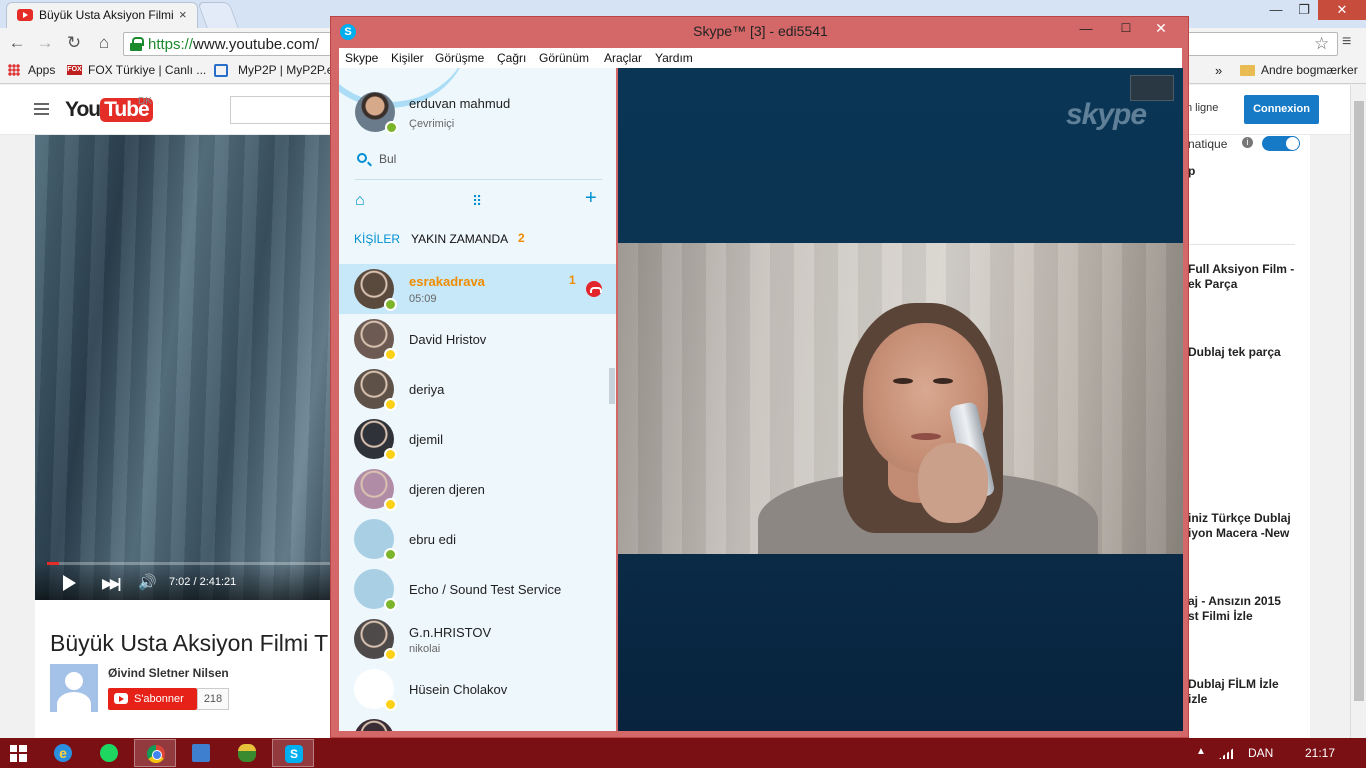 The width and height of the screenshot is (1366, 768). Describe the element at coordinates (477, 639) in the screenshot. I see `contact-item: G.n.HRISTOV nikolai` at that location.